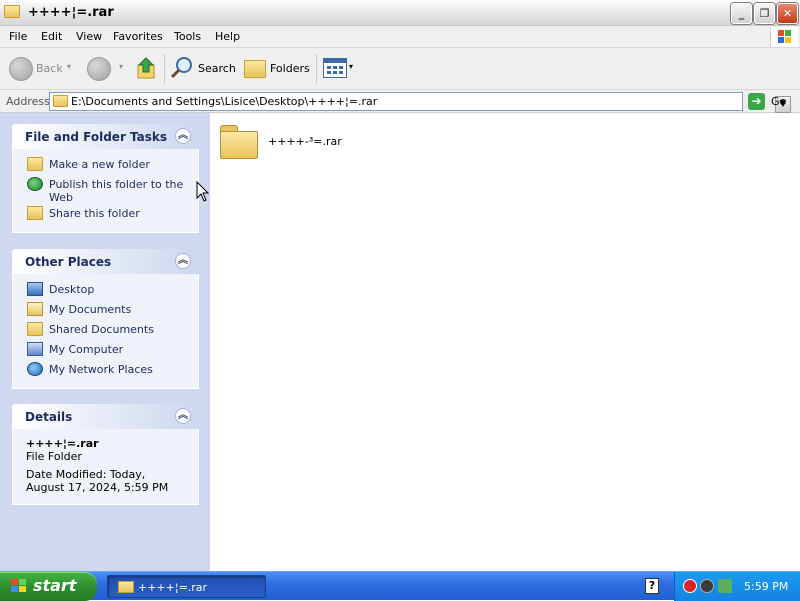  Describe the element at coordinates (725, 586) in the screenshot. I see `network-icon` at that location.